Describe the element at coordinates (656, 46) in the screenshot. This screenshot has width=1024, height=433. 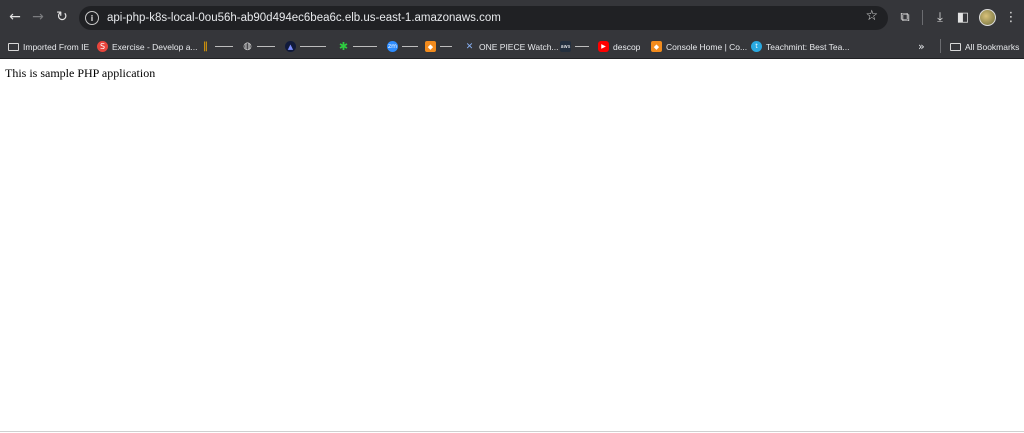
I see `aws-console-icon: ◆` at that location.